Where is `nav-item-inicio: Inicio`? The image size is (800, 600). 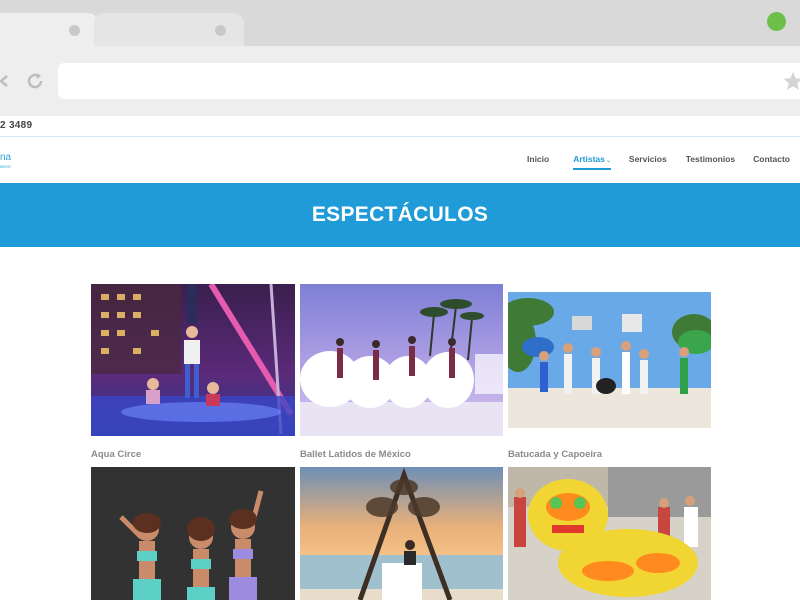
nav-item-inicio: Inicio is located at coordinates (538, 162).